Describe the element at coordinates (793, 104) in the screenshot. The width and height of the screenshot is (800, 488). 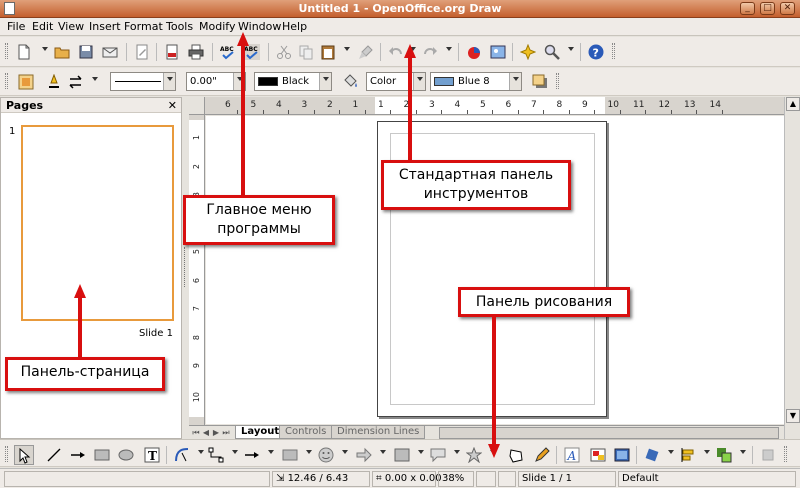
I see `scroll-up-button: ▲` at that location.